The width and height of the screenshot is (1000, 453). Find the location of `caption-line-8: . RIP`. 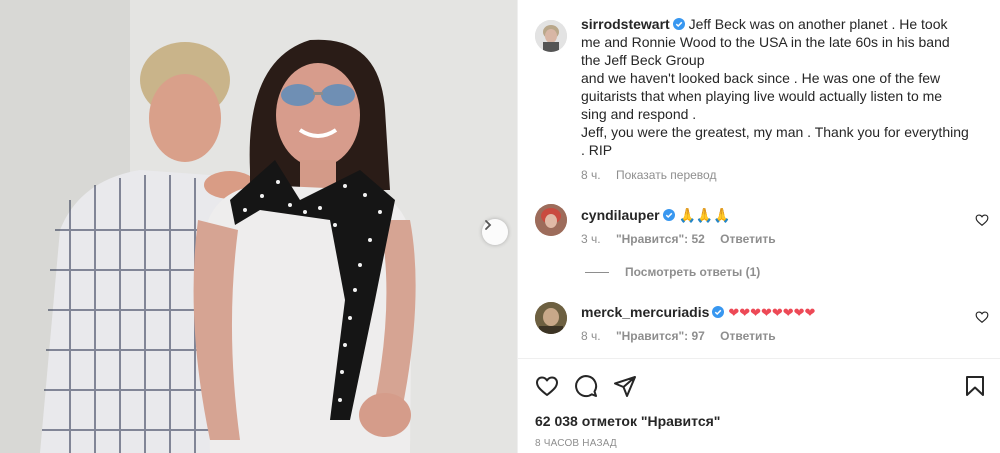

caption-line-8: . RIP is located at coordinates (597, 150).